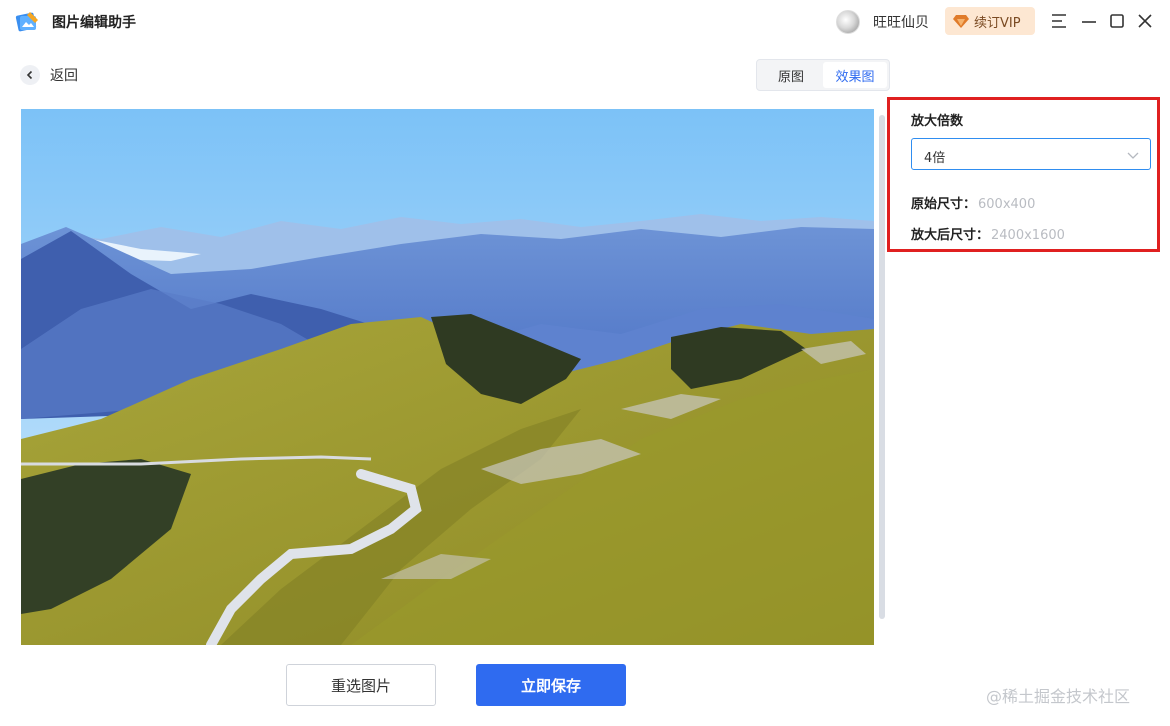 The height and width of the screenshot is (726, 1170). I want to click on save-now-button: 立即保存, so click(551, 685).